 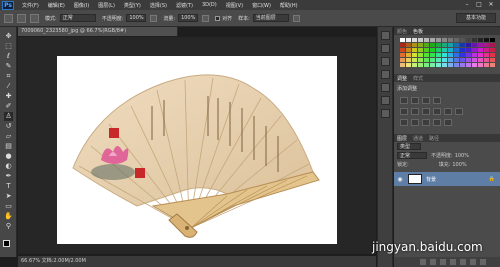 What do you see at coordinates (459, 111) in the screenshot?
I see `channel-mixer-icon` at bounding box center [459, 111].